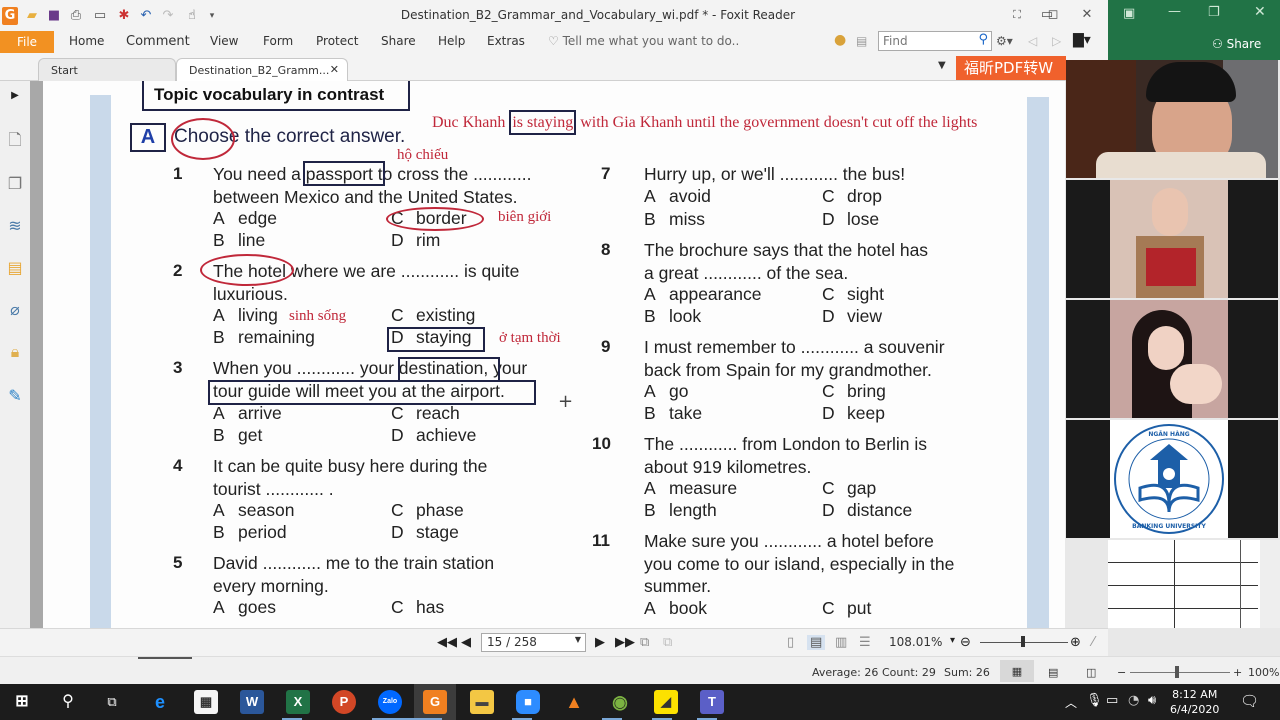  What do you see at coordinates (1194, 702) in the screenshot?
I see `system-clock: 8:12 AM 6/4/2020` at bounding box center [1194, 702].